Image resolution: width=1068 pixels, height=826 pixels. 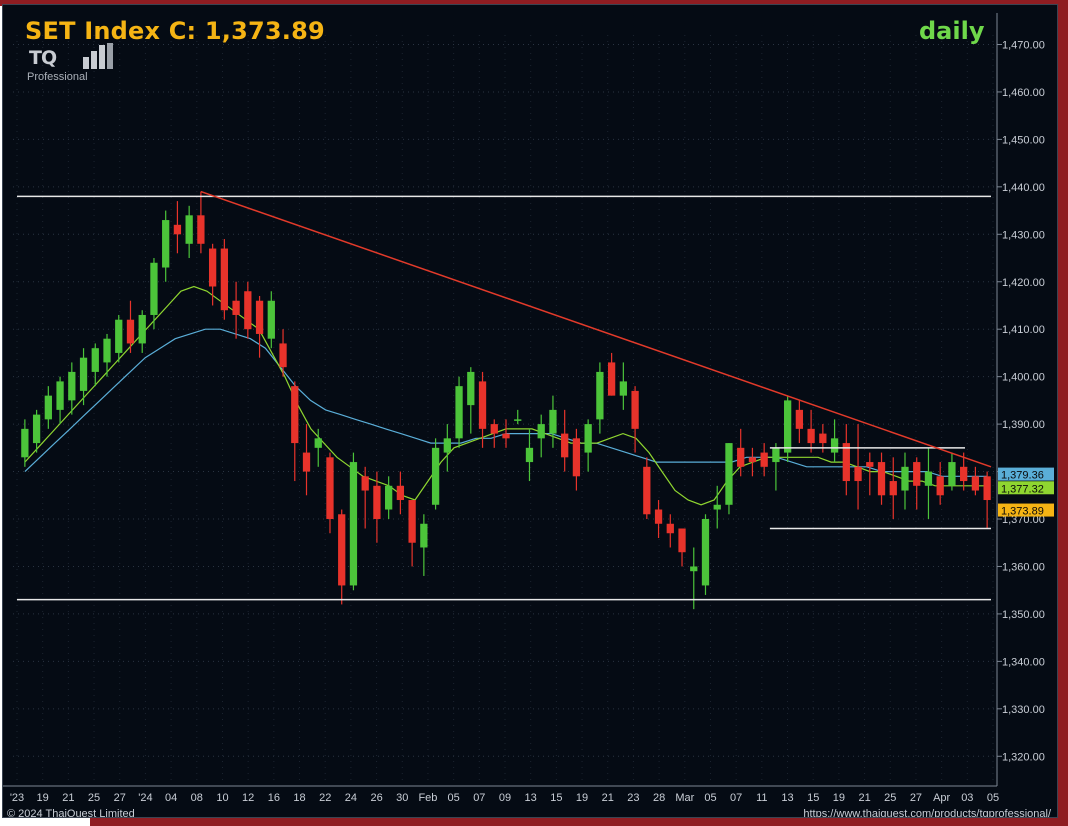 What do you see at coordinates (736, 798) in the screenshot?
I see `x-tick-label: 07` at bounding box center [736, 798].